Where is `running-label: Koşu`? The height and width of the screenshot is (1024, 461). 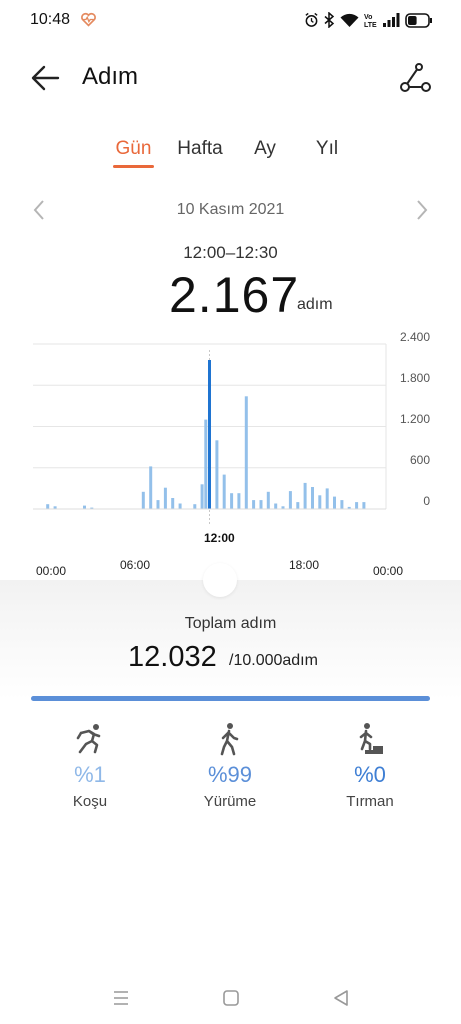 running-label: Koşu is located at coordinates (90, 801).